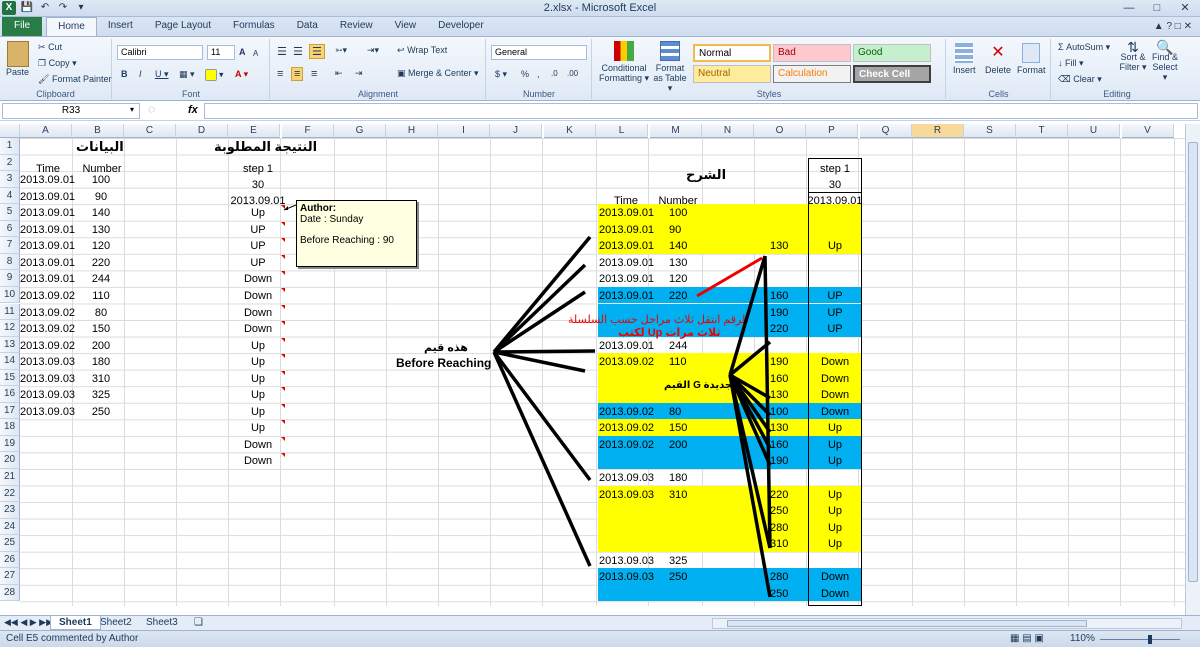  I want to click on status-text: Cell E5 commented by Author, so click(72, 638).